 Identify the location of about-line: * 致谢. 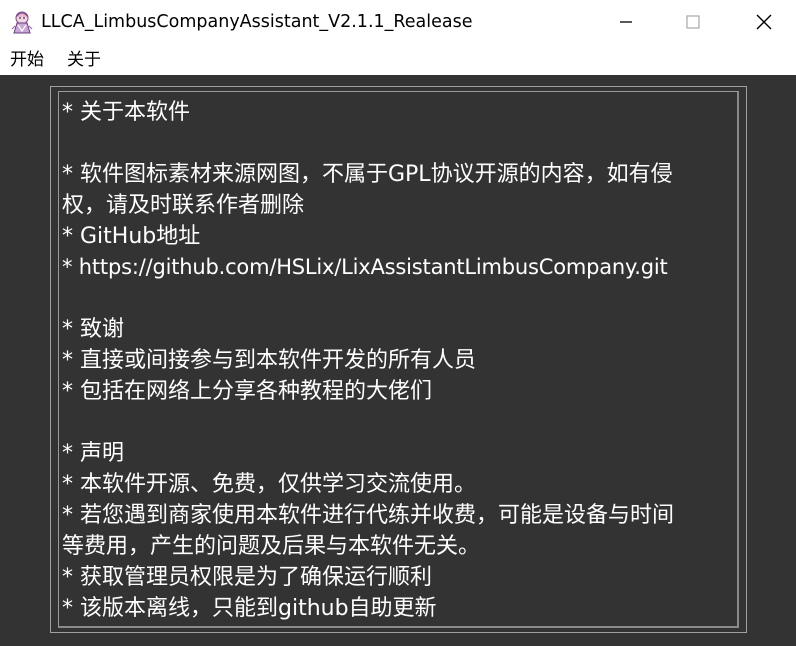
(93, 329).